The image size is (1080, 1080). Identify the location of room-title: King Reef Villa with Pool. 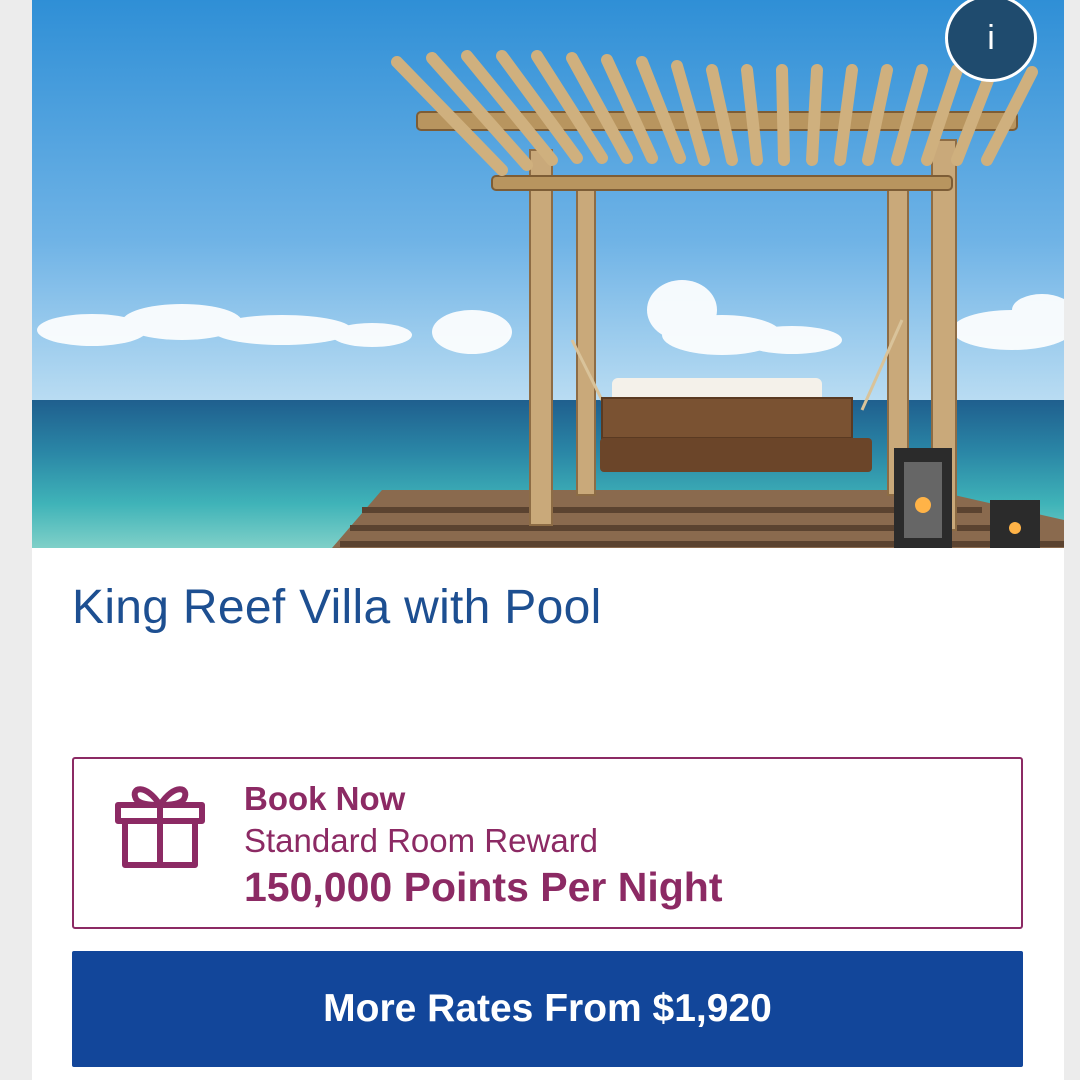
(337, 607).